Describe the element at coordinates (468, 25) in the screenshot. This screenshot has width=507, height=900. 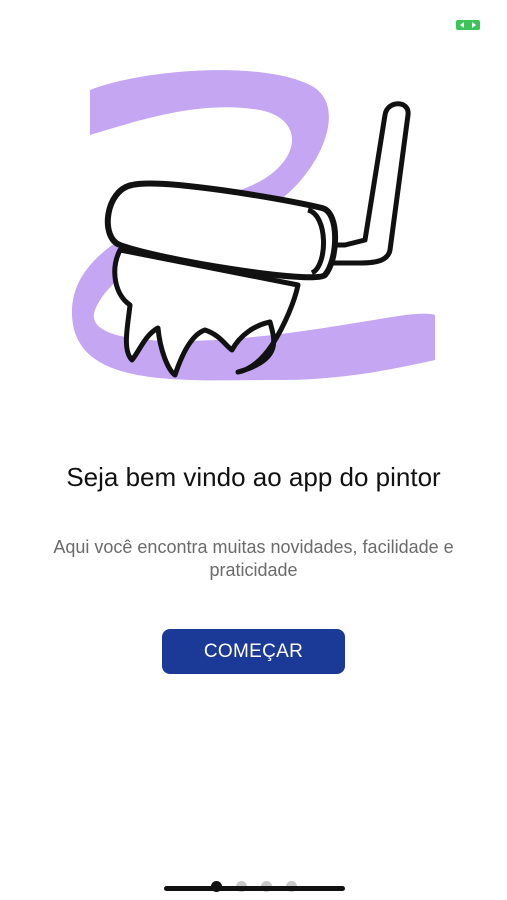
I see `battery-charging-icon` at that location.